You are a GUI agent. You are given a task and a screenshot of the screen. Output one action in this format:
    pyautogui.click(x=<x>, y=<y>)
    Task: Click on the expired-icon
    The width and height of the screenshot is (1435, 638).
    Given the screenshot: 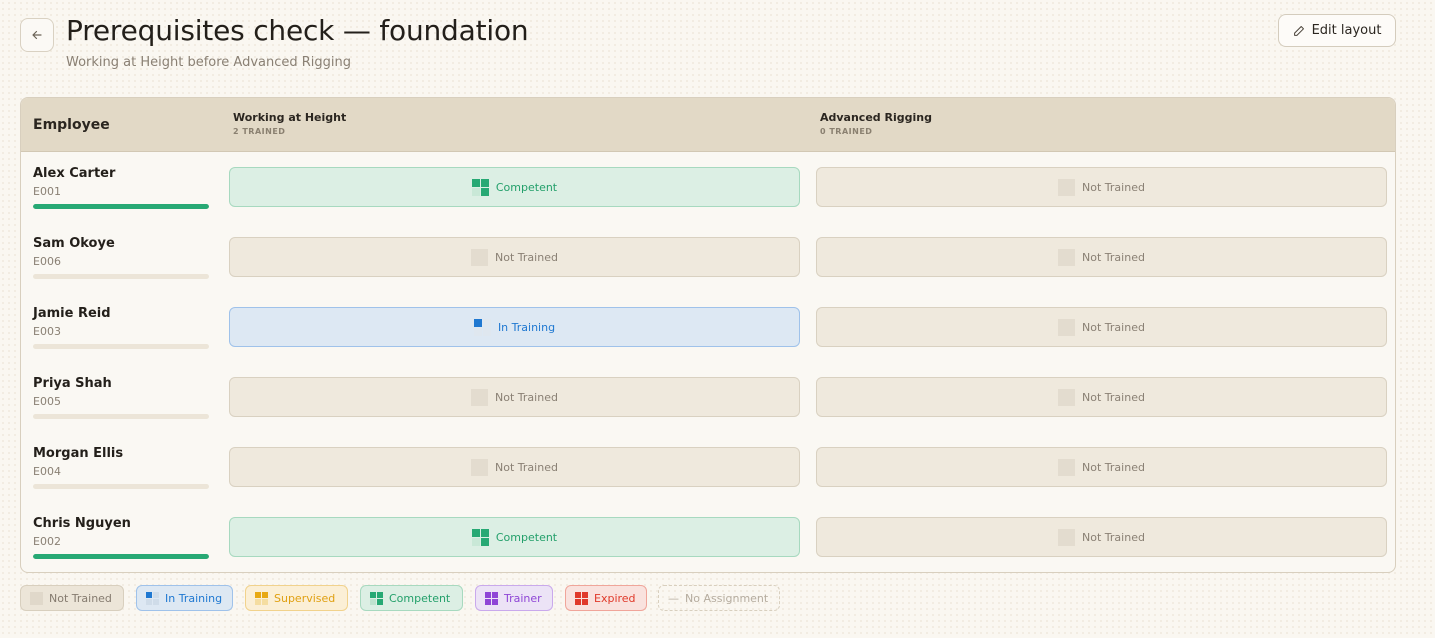 What is the action you would take?
    pyautogui.click(x=581, y=598)
    